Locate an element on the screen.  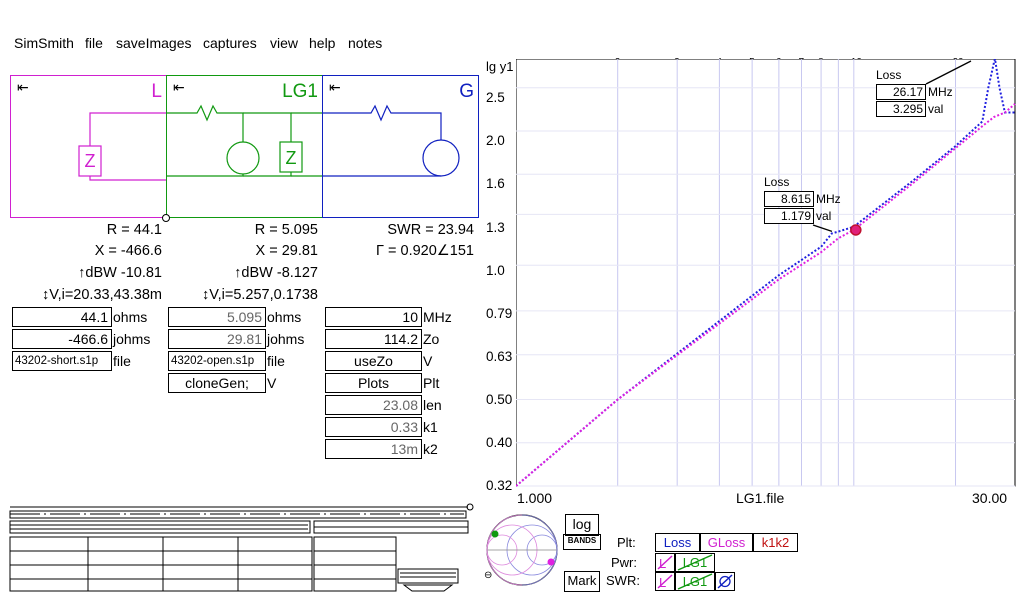
generator-field-plt: Plots is located at coordinates (373, 383).